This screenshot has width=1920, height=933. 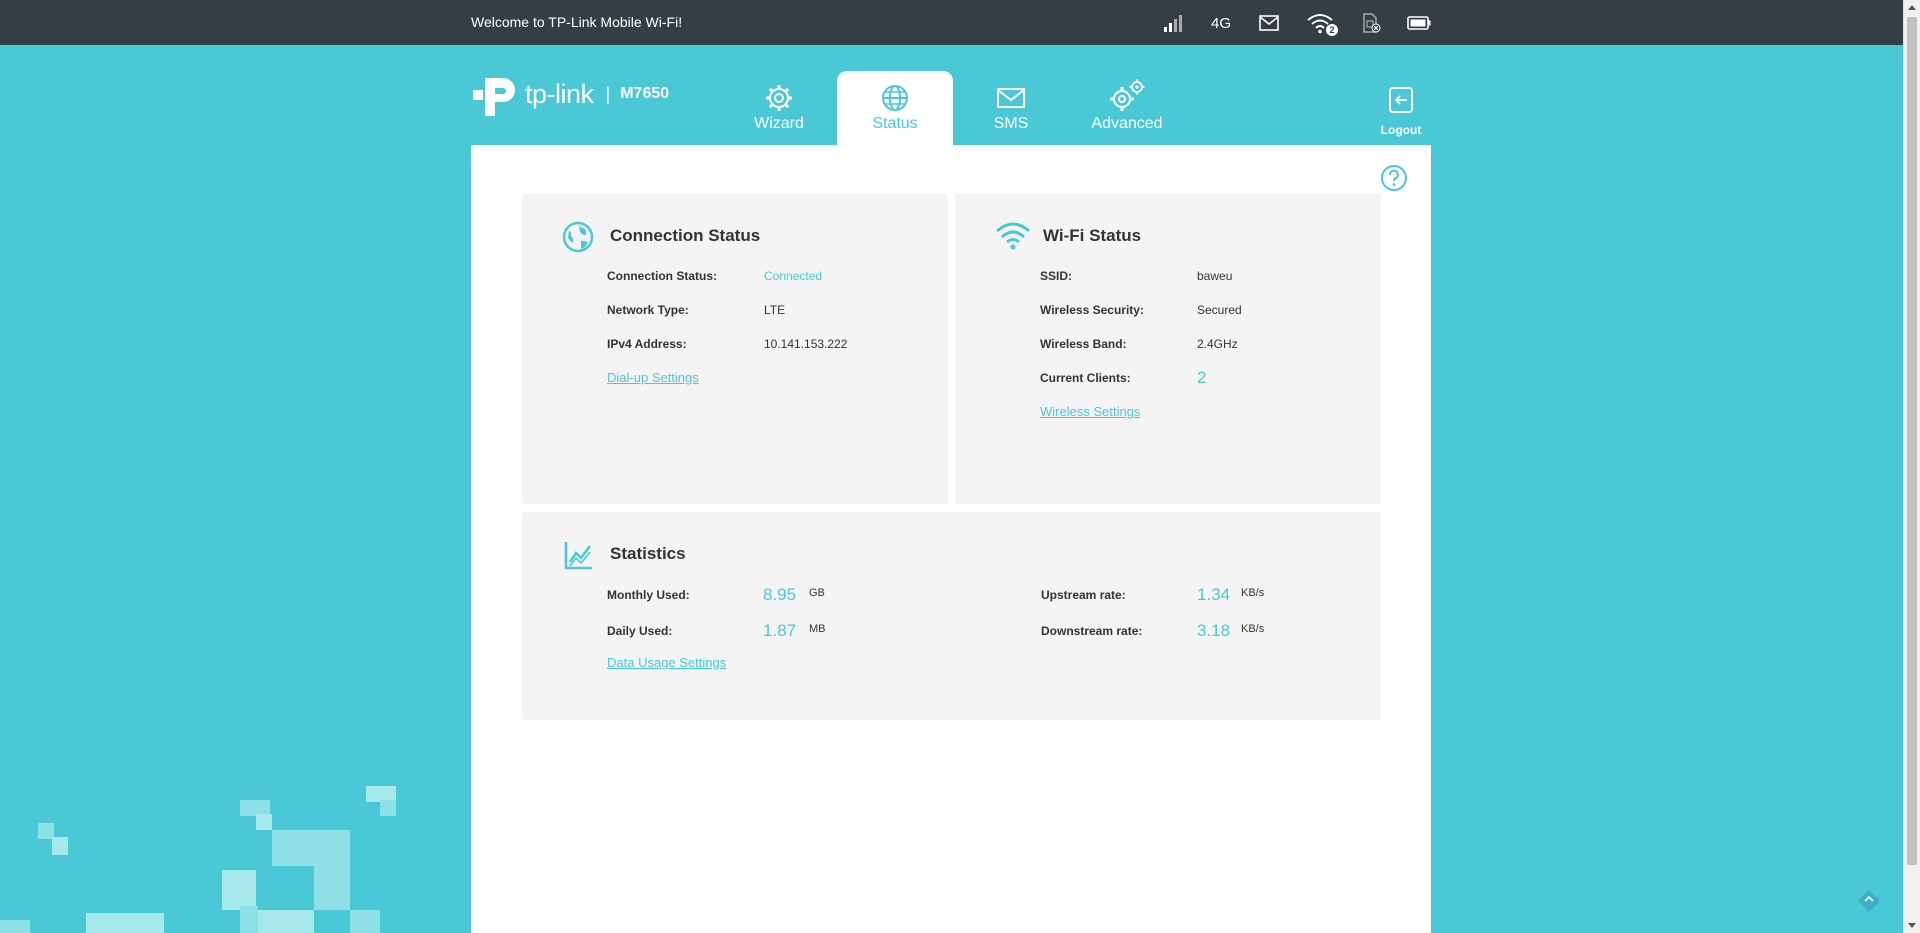 I want to click on battery-icon, so click(x=1419, y=23).